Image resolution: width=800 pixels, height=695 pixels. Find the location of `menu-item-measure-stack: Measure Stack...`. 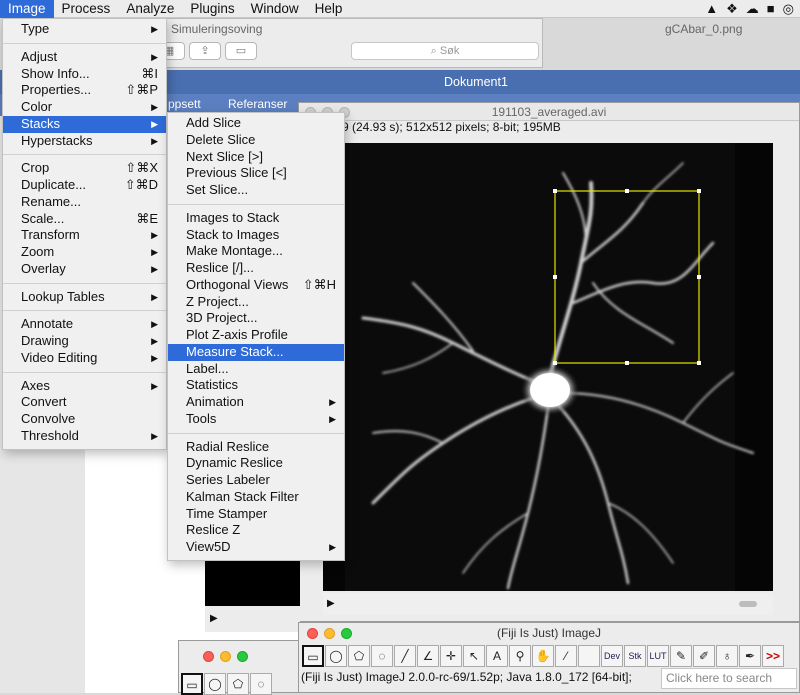

menu-item-measure-stack: Measure Stack... is located at coordinates (256, 352).